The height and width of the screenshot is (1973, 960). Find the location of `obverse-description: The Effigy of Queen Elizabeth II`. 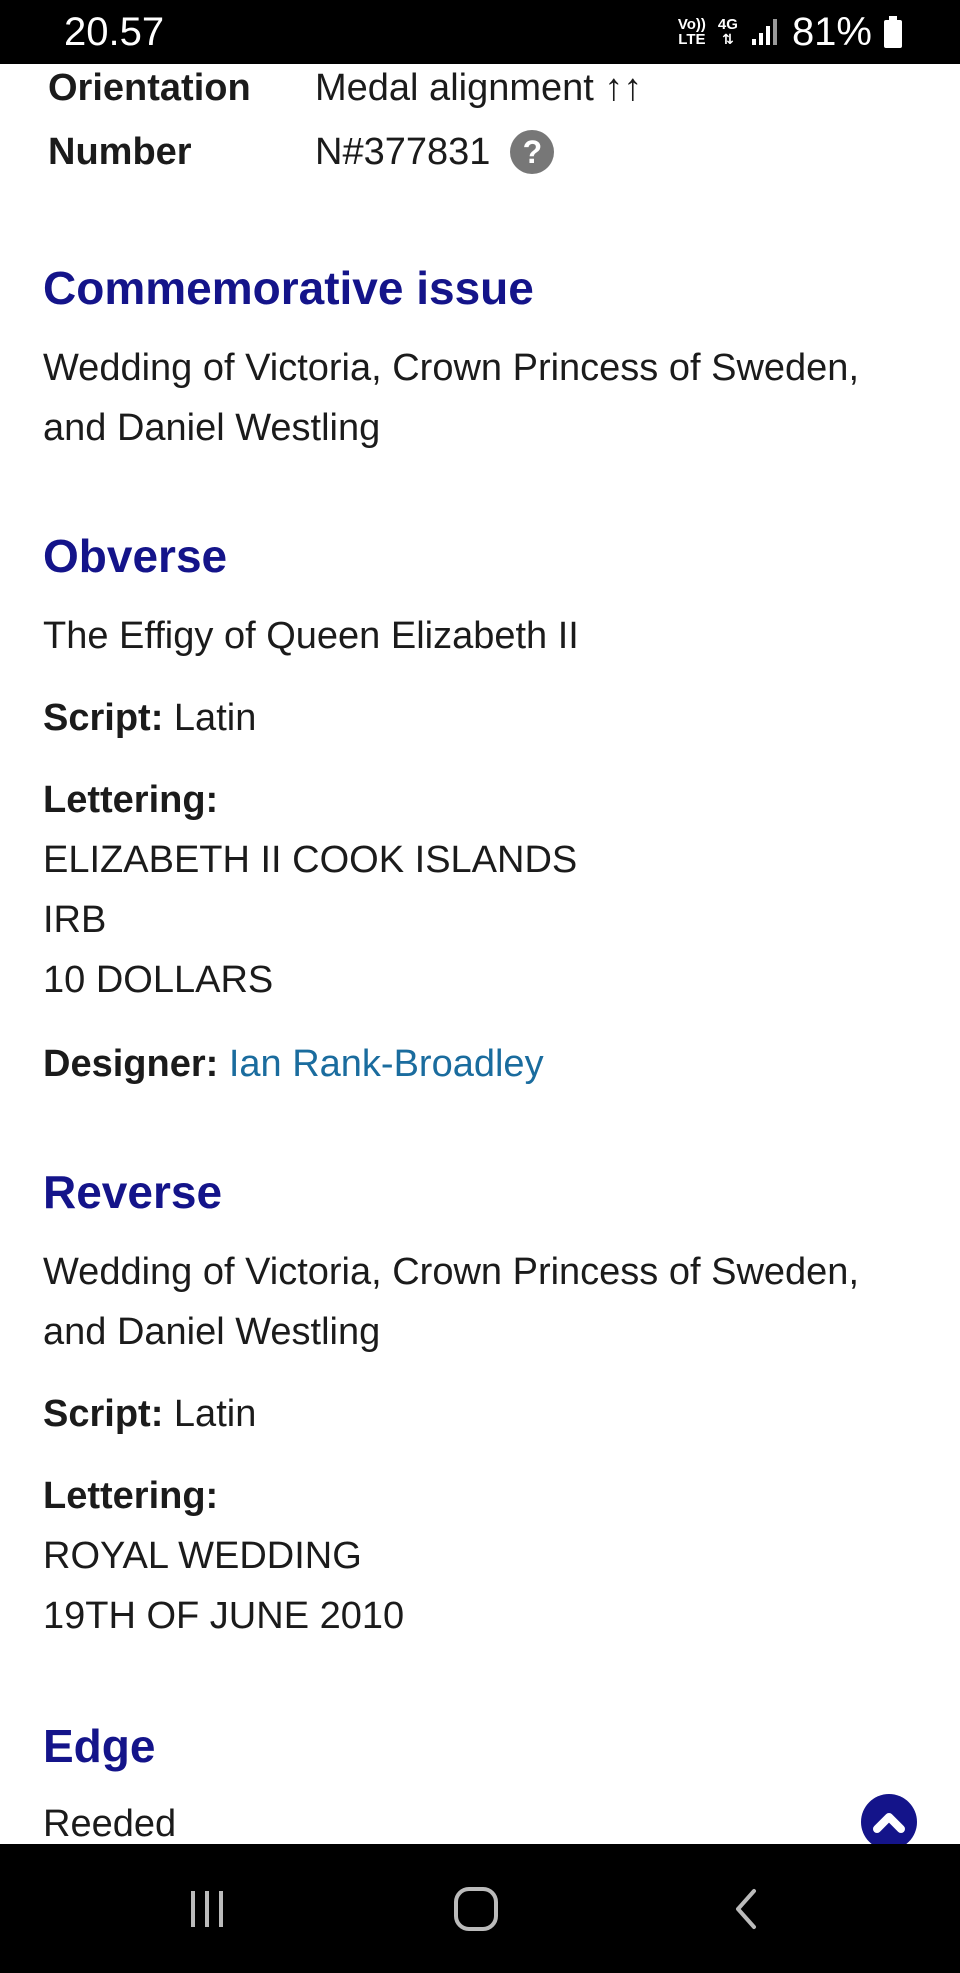

obverse-description: The Effigy of Queen Elizabeth II is located at coordinates (311, 636).